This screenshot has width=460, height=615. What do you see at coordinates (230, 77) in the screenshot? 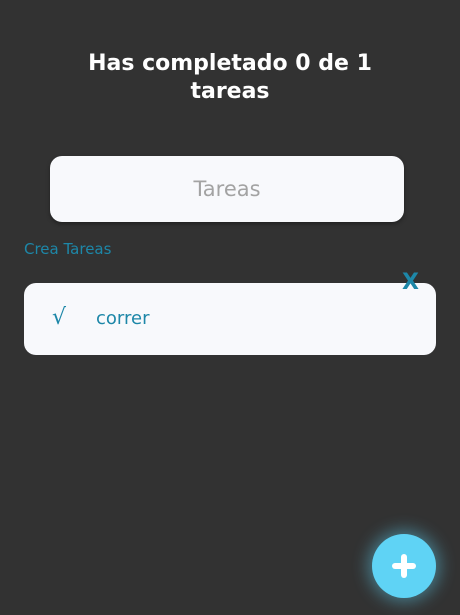
I see `page-title: Has completado 0 de 1 tareas` at bounding box center [230, 77].